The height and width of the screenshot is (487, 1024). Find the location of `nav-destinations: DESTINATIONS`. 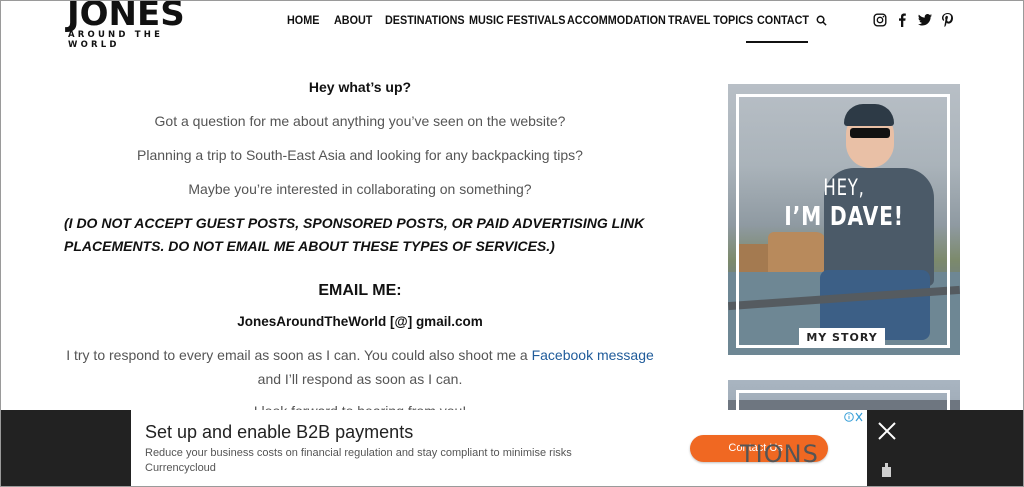

nav-destinations: DESTINATIONS is located at coordinates (425, 20).